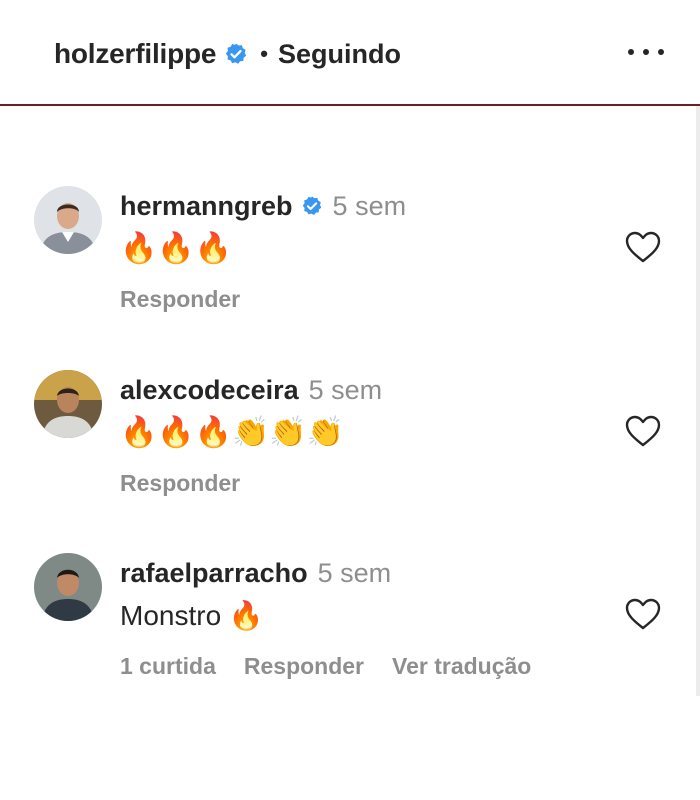 The height and width of the screenshot is (800, 700). What do you see at coordinates (206, 206) in the screenshot?
I see `comment-username: hermanngreb` at bounding box center [206, 206].